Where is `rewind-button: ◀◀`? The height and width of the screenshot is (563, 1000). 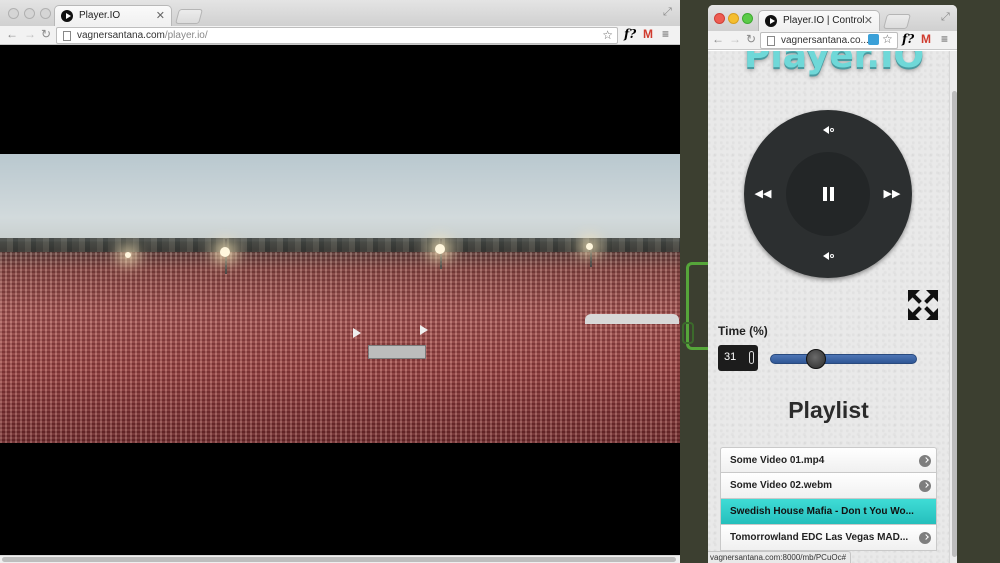
rewind-button: ◀◀ is located at coordinates (763, 194).